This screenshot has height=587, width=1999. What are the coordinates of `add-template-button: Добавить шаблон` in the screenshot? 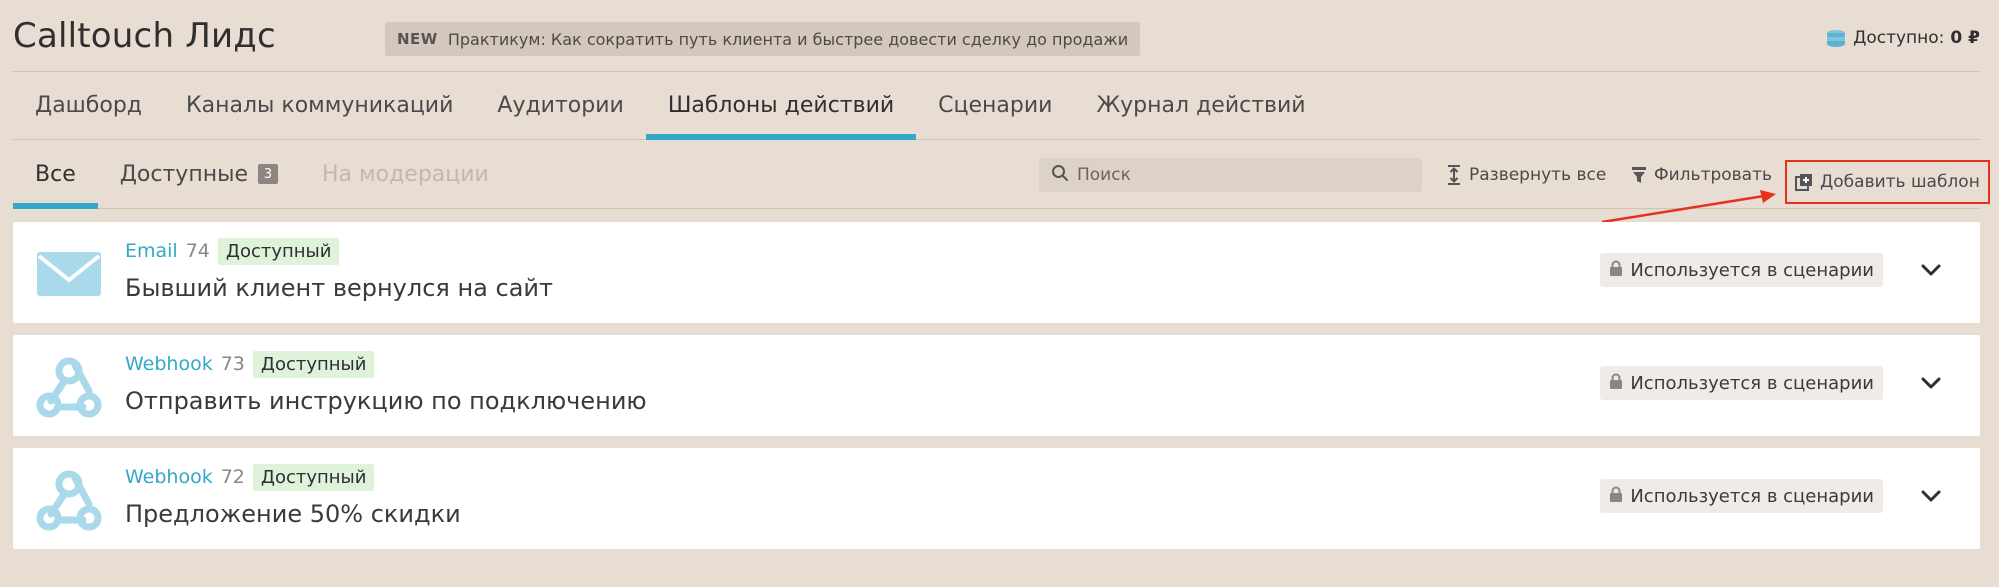 It's located at (1887, 182).